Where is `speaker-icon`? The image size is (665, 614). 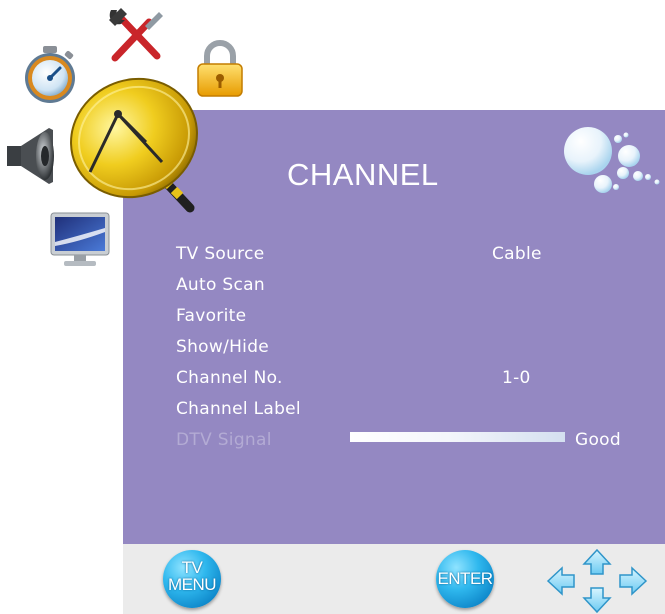 speaker-icon is located at coordinates (31, 156).